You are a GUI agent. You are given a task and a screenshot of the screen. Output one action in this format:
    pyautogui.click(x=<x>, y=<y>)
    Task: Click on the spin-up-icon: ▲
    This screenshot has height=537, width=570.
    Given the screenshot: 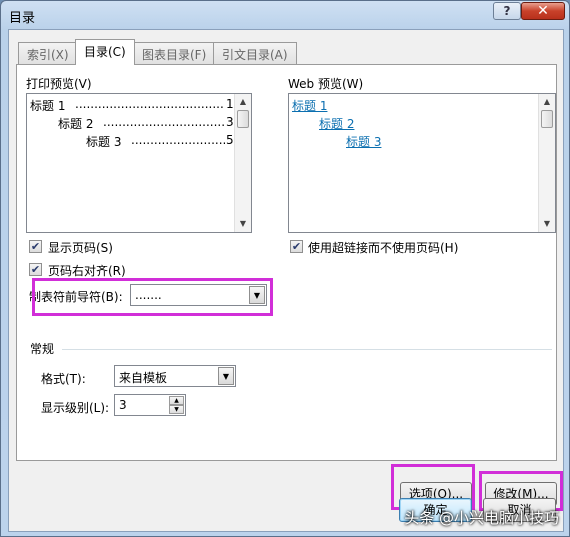 What is the action you would take?
    pyautogui.click(x=176, y=400)
    